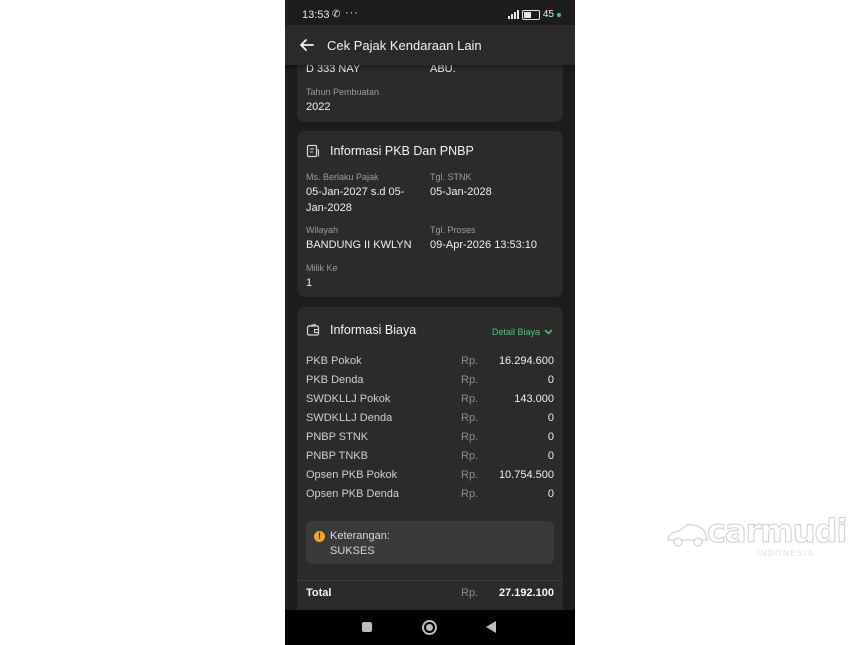 The height and width of the screenshot is (645, 860). I want to click on whatsapp-icon: ✆, so click(336, 14).